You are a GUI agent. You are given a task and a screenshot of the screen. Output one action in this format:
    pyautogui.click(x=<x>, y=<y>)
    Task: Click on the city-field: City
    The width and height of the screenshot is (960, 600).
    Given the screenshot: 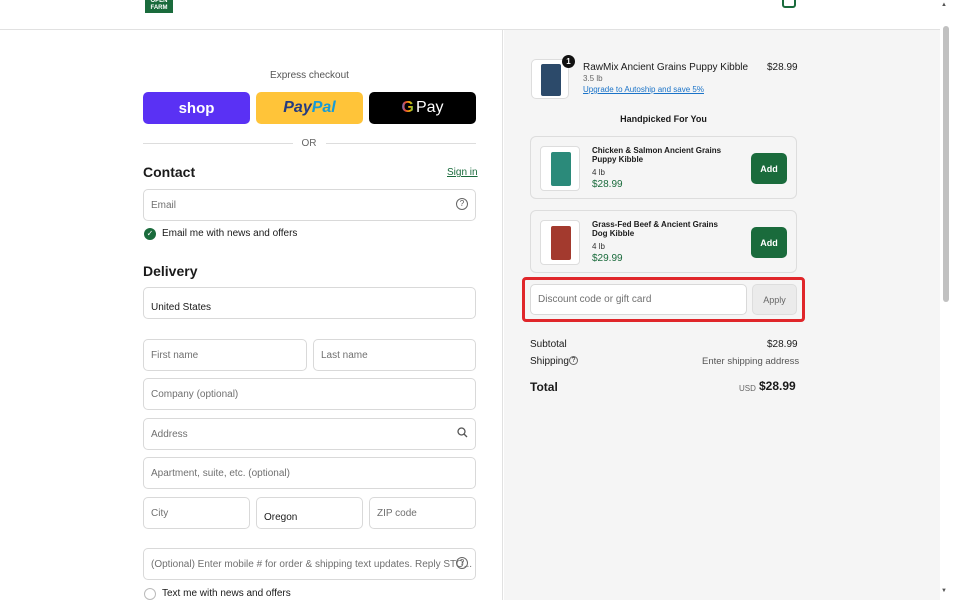 What is the action you would take?
    pyautogui.click(x=196, y=513)
    